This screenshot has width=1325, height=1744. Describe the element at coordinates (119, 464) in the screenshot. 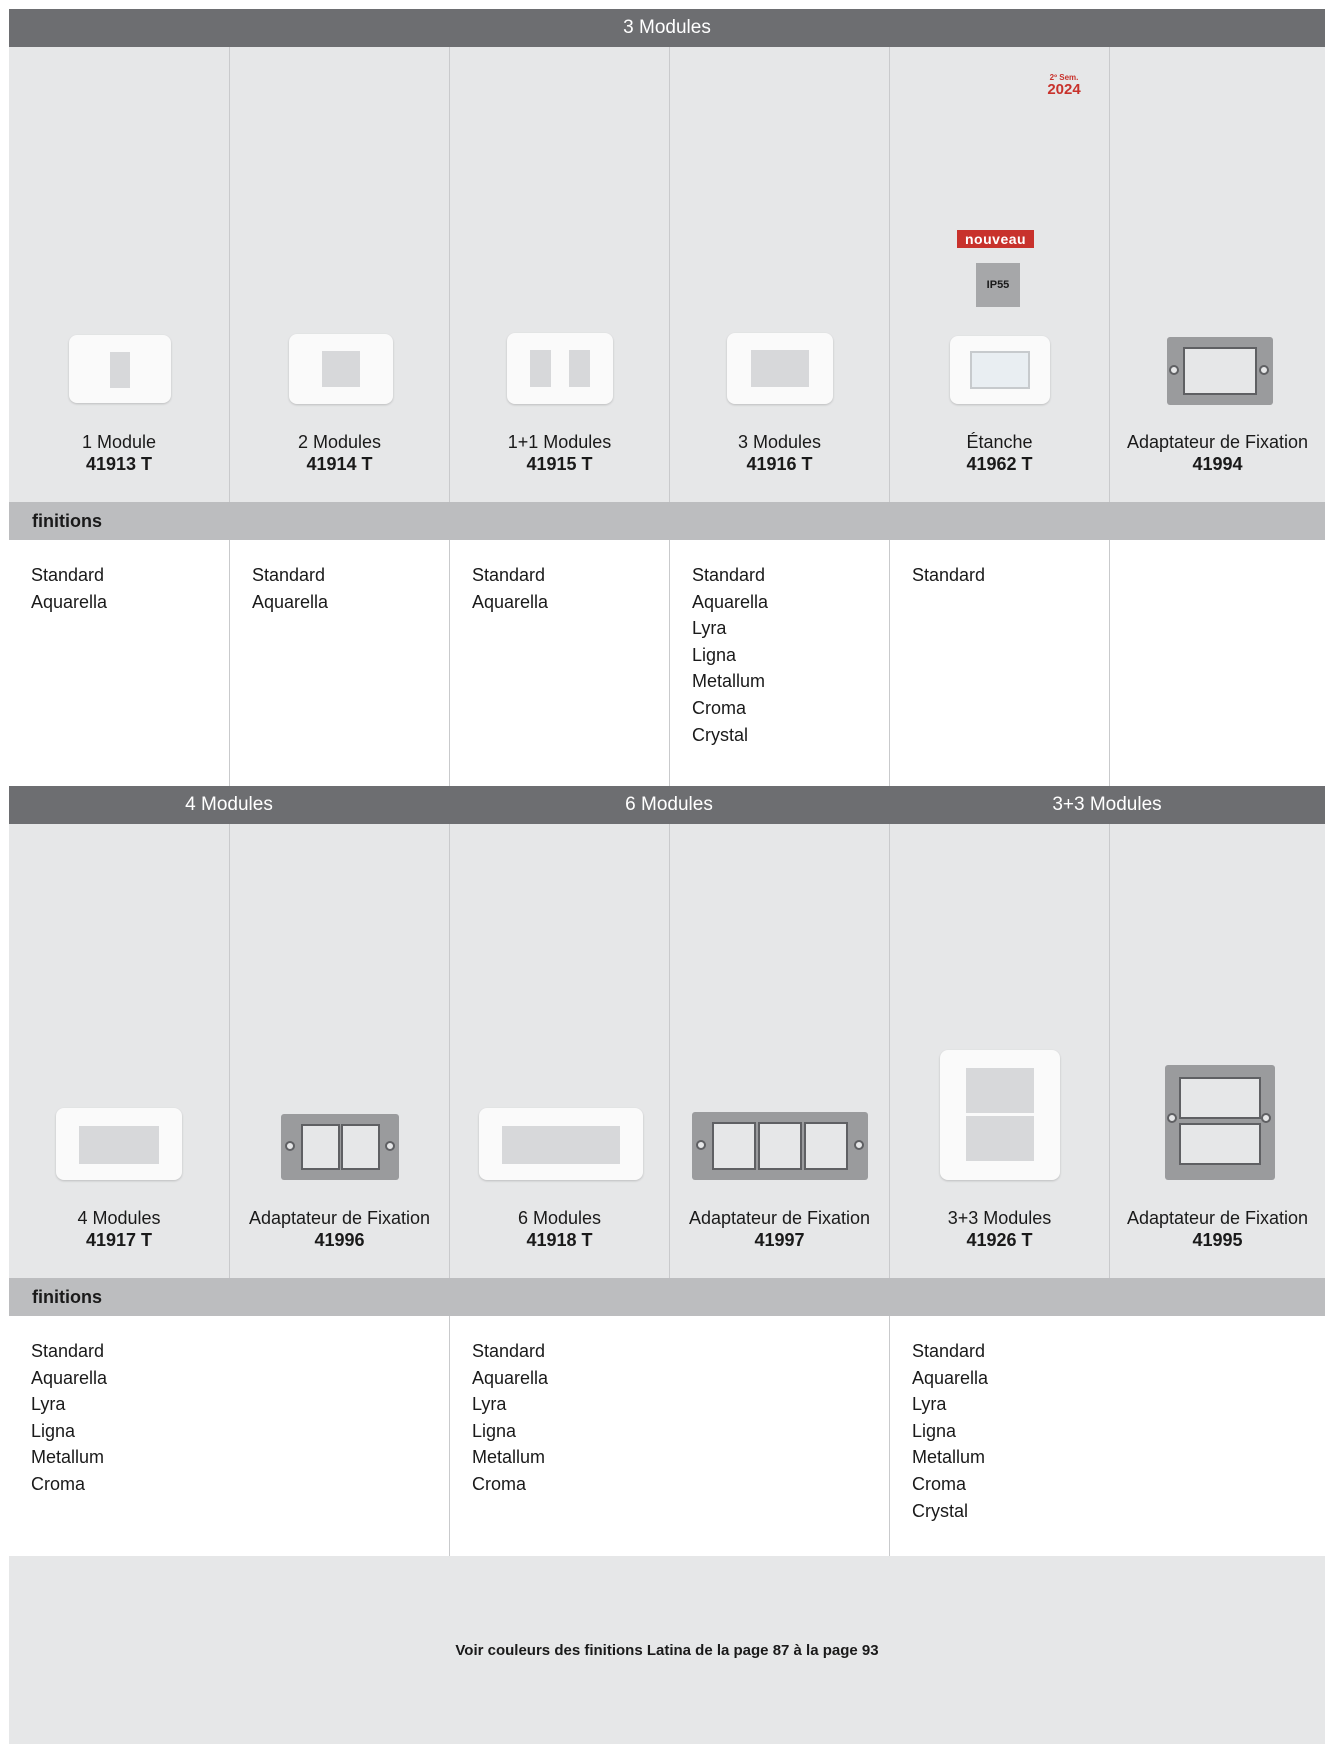

I see `product-code: 41913 T` at that location.